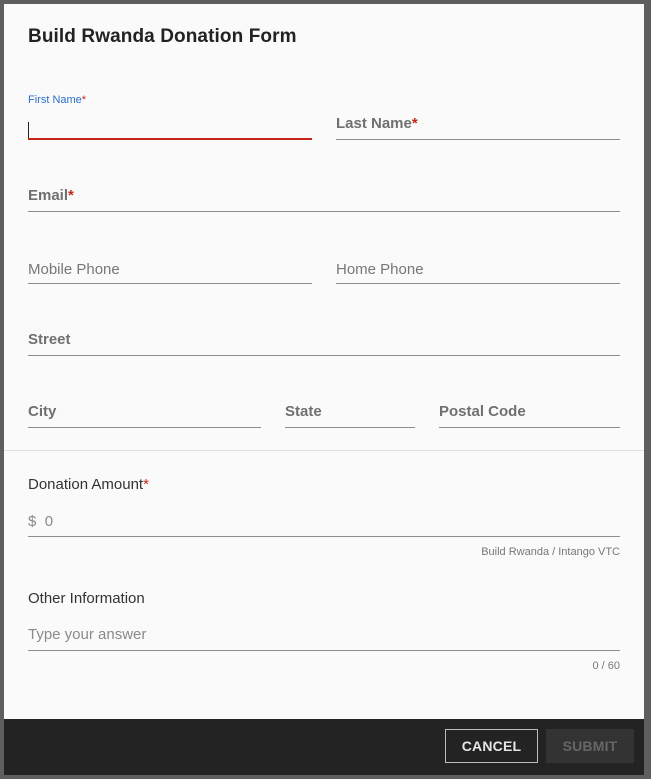  Describe the element at coordinates (49, 339) in the screenshot. I see `street-label: Street` at that location.